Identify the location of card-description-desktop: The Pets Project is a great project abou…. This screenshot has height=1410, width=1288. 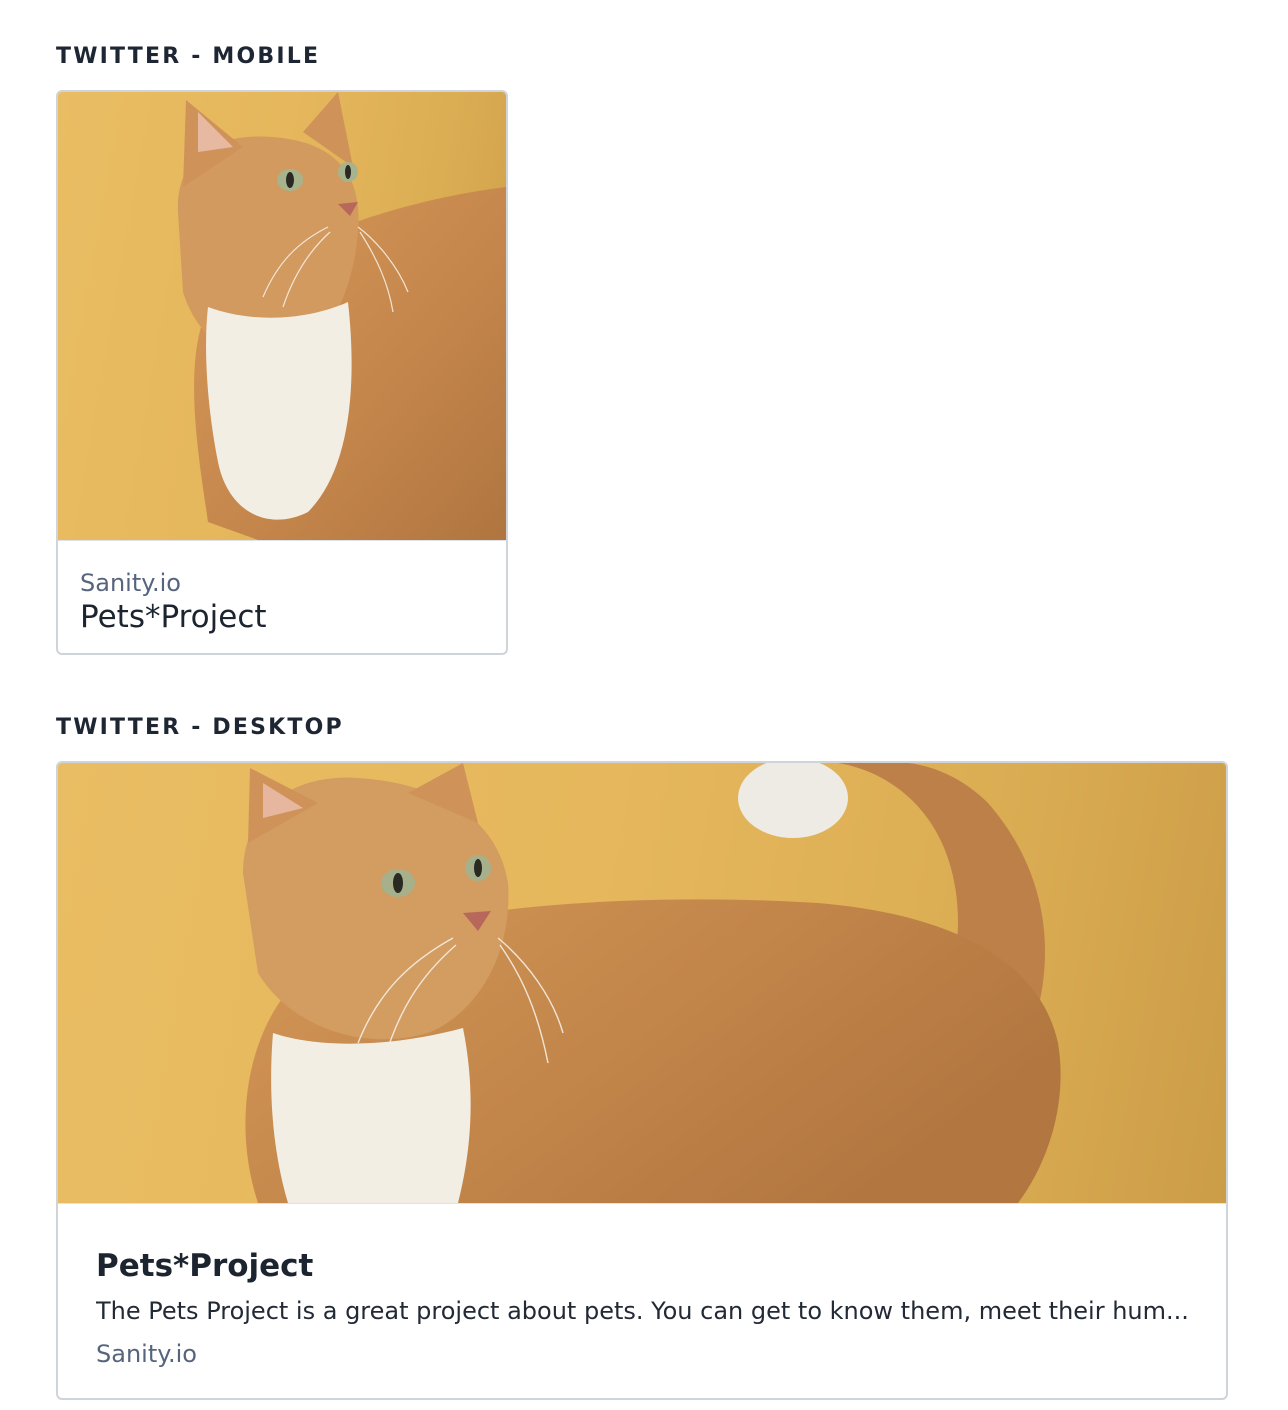
(642, 1311).